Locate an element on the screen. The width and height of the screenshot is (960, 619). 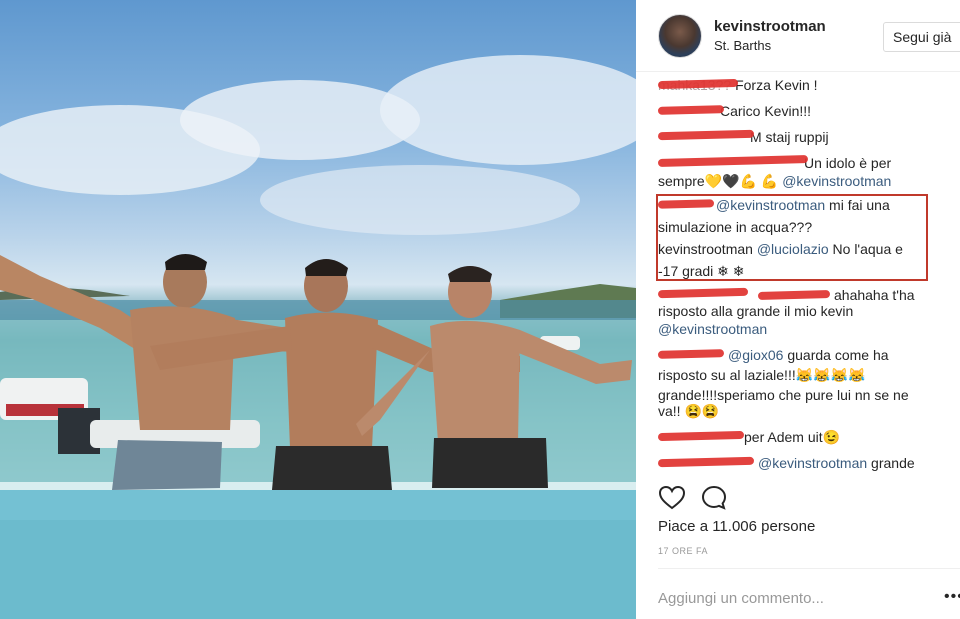
post-location: St. Barths is located at coordinates (742, 45).